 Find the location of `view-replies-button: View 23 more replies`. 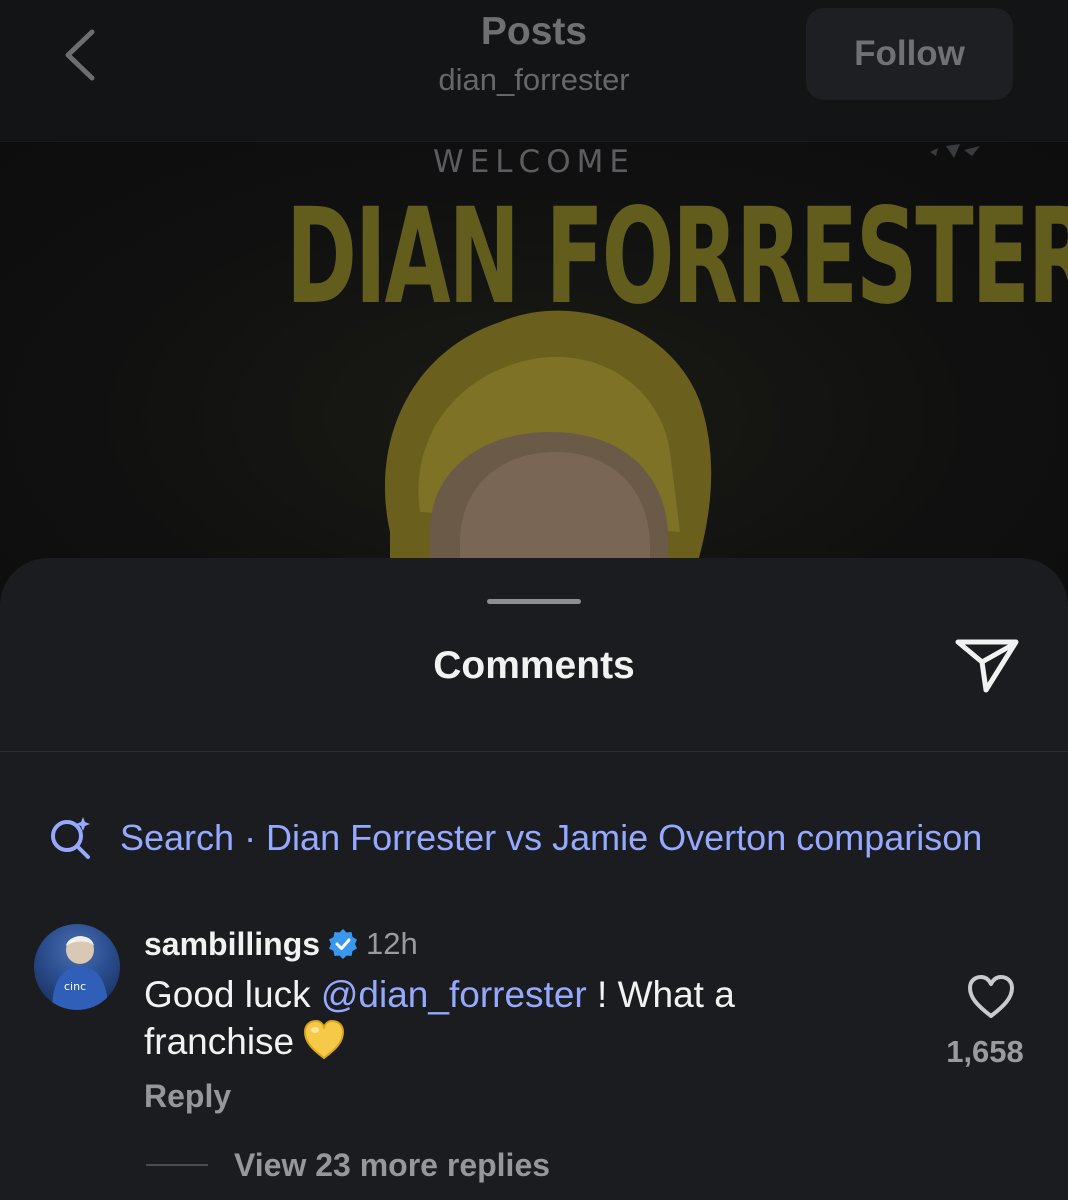

view-replies-button: View 23 more replies is located at coordinates (348, 1165).